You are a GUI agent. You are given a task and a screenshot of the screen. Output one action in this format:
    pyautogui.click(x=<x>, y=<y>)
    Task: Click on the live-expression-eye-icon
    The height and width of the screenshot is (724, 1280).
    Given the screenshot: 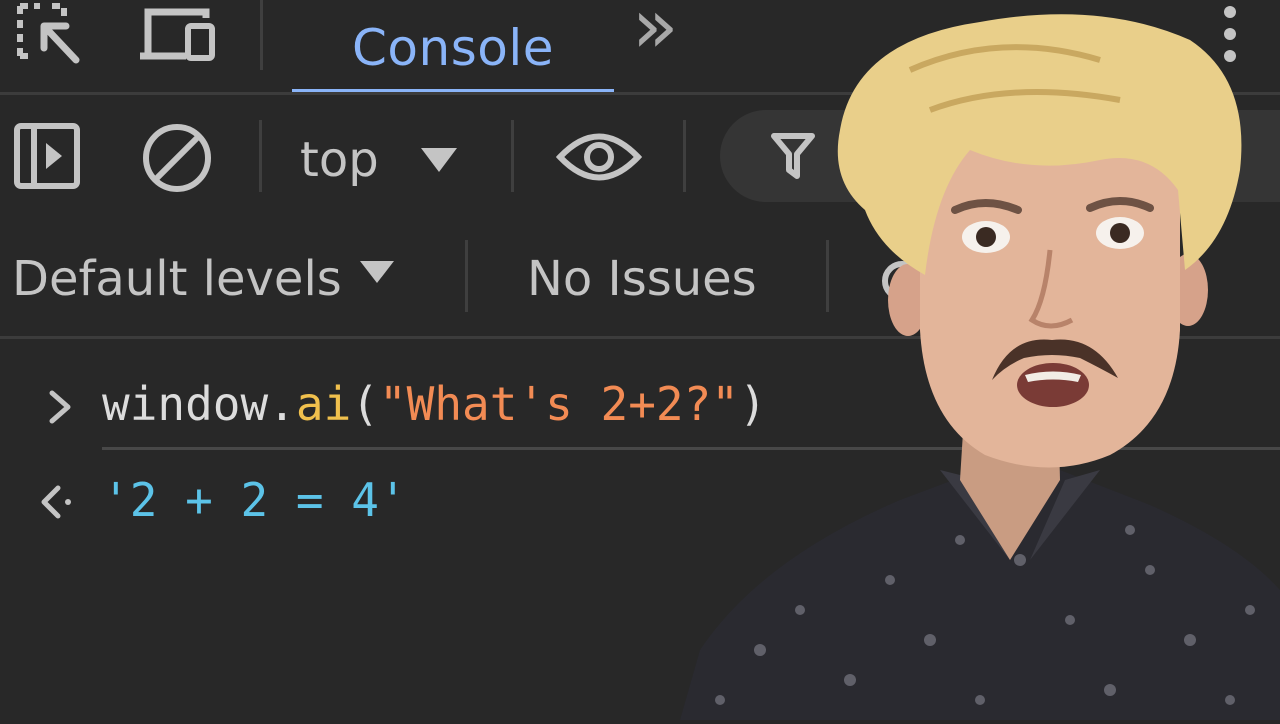 What is the action you would take?
    pyautogui.click(x=599, y=157)
    